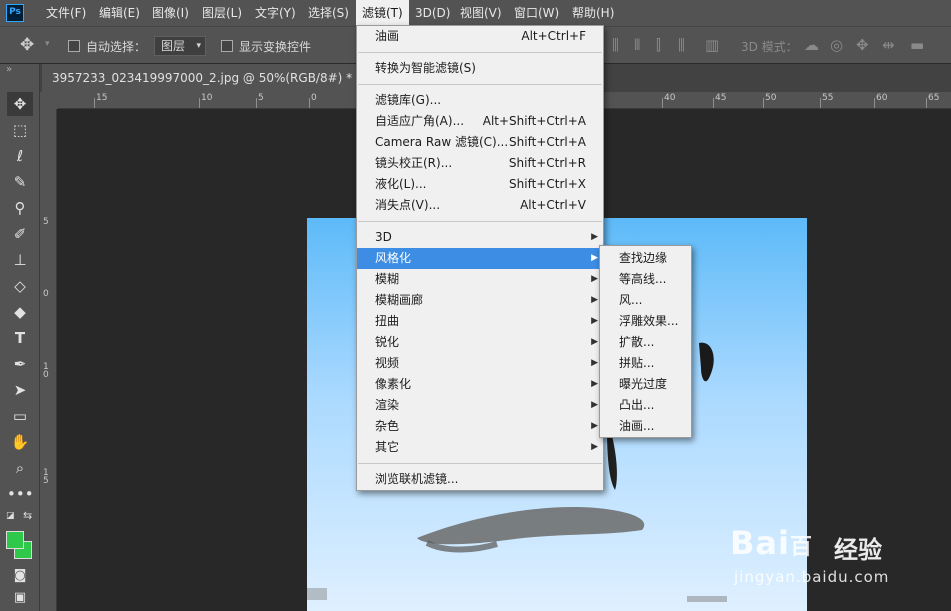 The width and height of the screenshot is (951, 611). What do you see at coordinates (266, 46) in the screenshot?
I see `show-transform-checkbox: 显示变换控件` at bounding box center [266, 46].